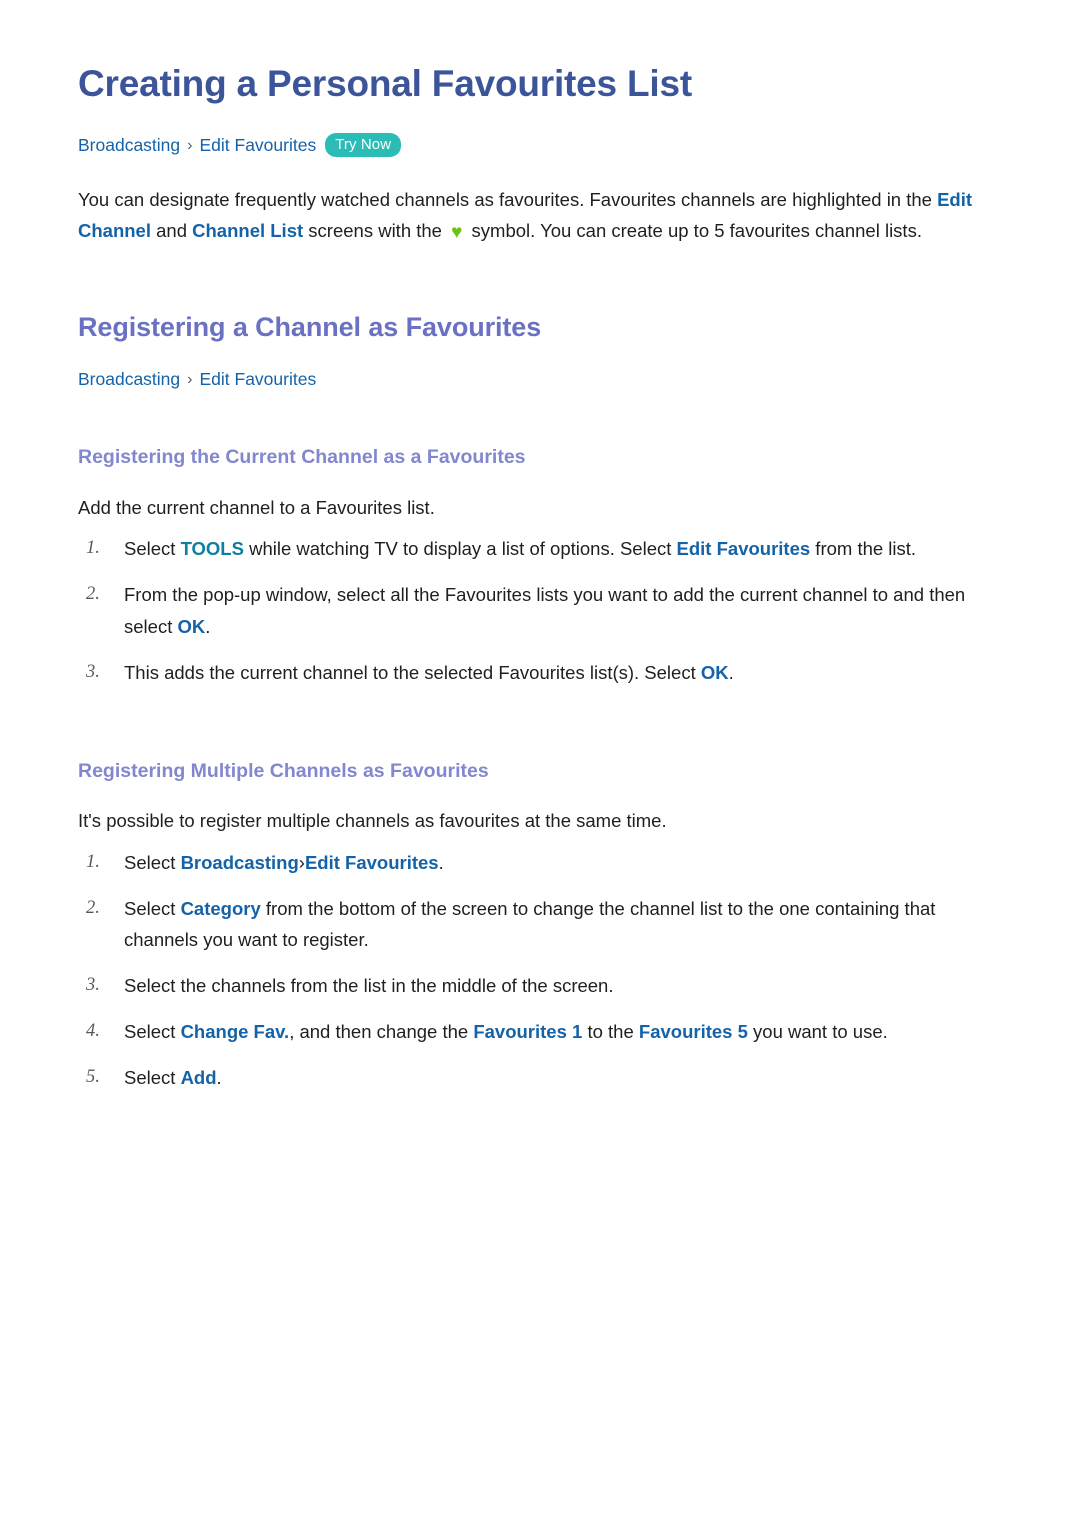 The height and width of the screenshot is (1527, 1080). I want to click on link-ok-step2: OK, so click(191, 626).